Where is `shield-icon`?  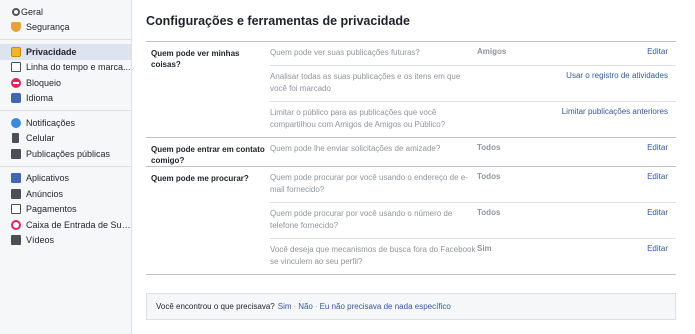
shield-icon is located at coordinates (16, 27).